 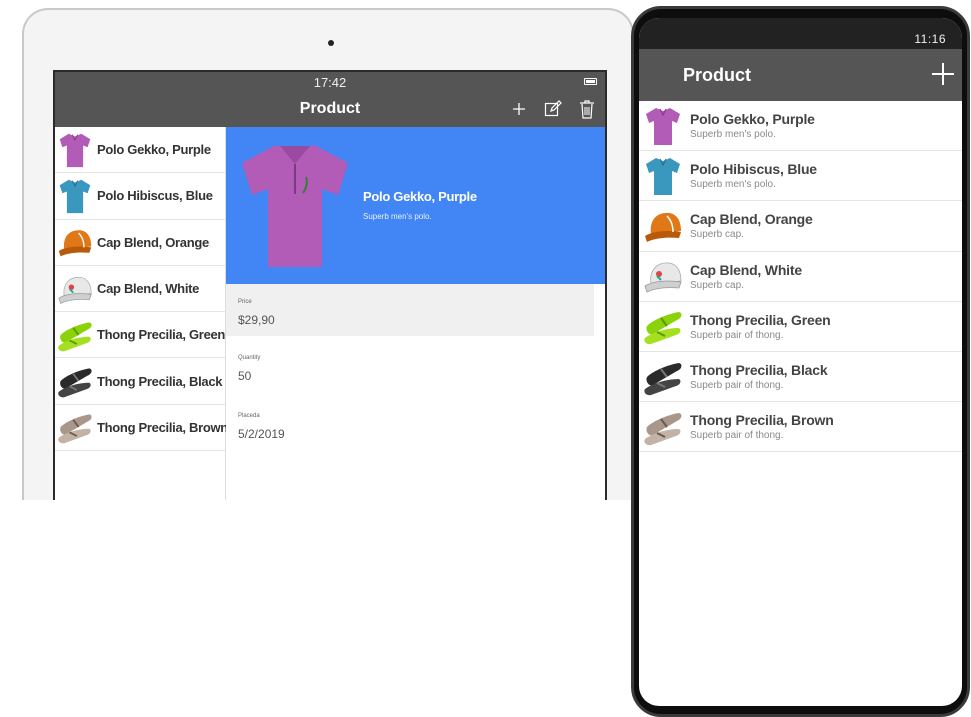 I want to click on list-item: Polo Hibiscus, Blue, so click(x=140, y=196).